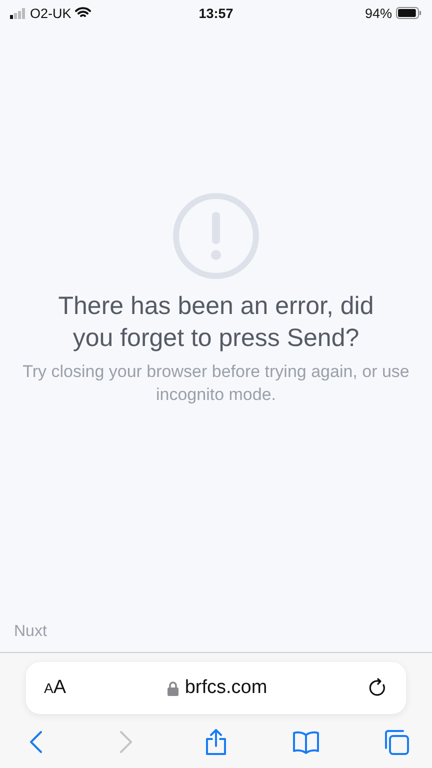 The image size is (432, 768). What do you see at coordinates (51, 13) in the screenshot?
I see `carrier-name: O2-UK` at bounding box center [51, 13].